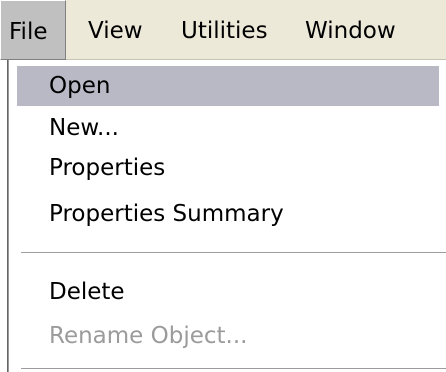 The image size is (446, 372). Describe the element at coordinates (228, 168) in the screenshot. I see `menu-item-properties: Properties` at that location.